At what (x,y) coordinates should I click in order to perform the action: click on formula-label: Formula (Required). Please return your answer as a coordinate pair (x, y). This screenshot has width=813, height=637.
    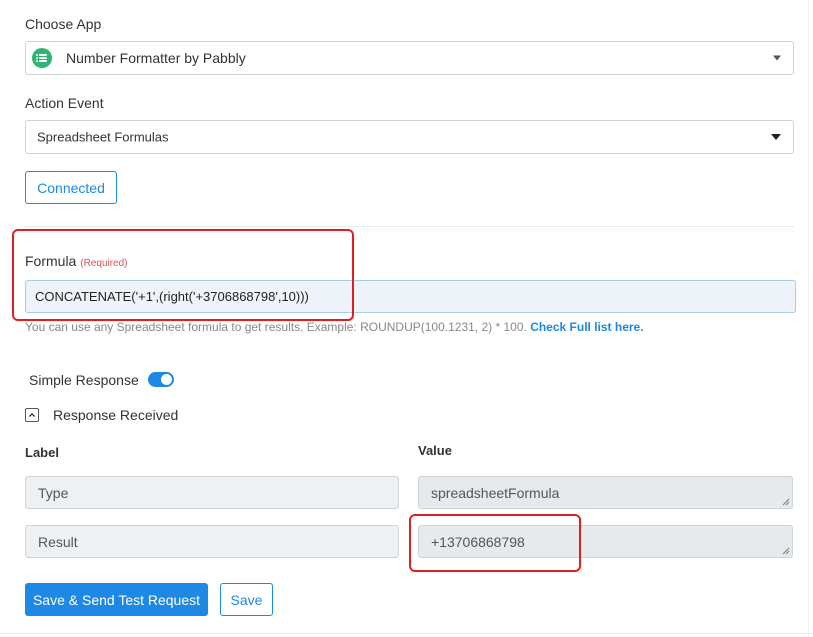
    Looking at the image, I should click on (76, 261).